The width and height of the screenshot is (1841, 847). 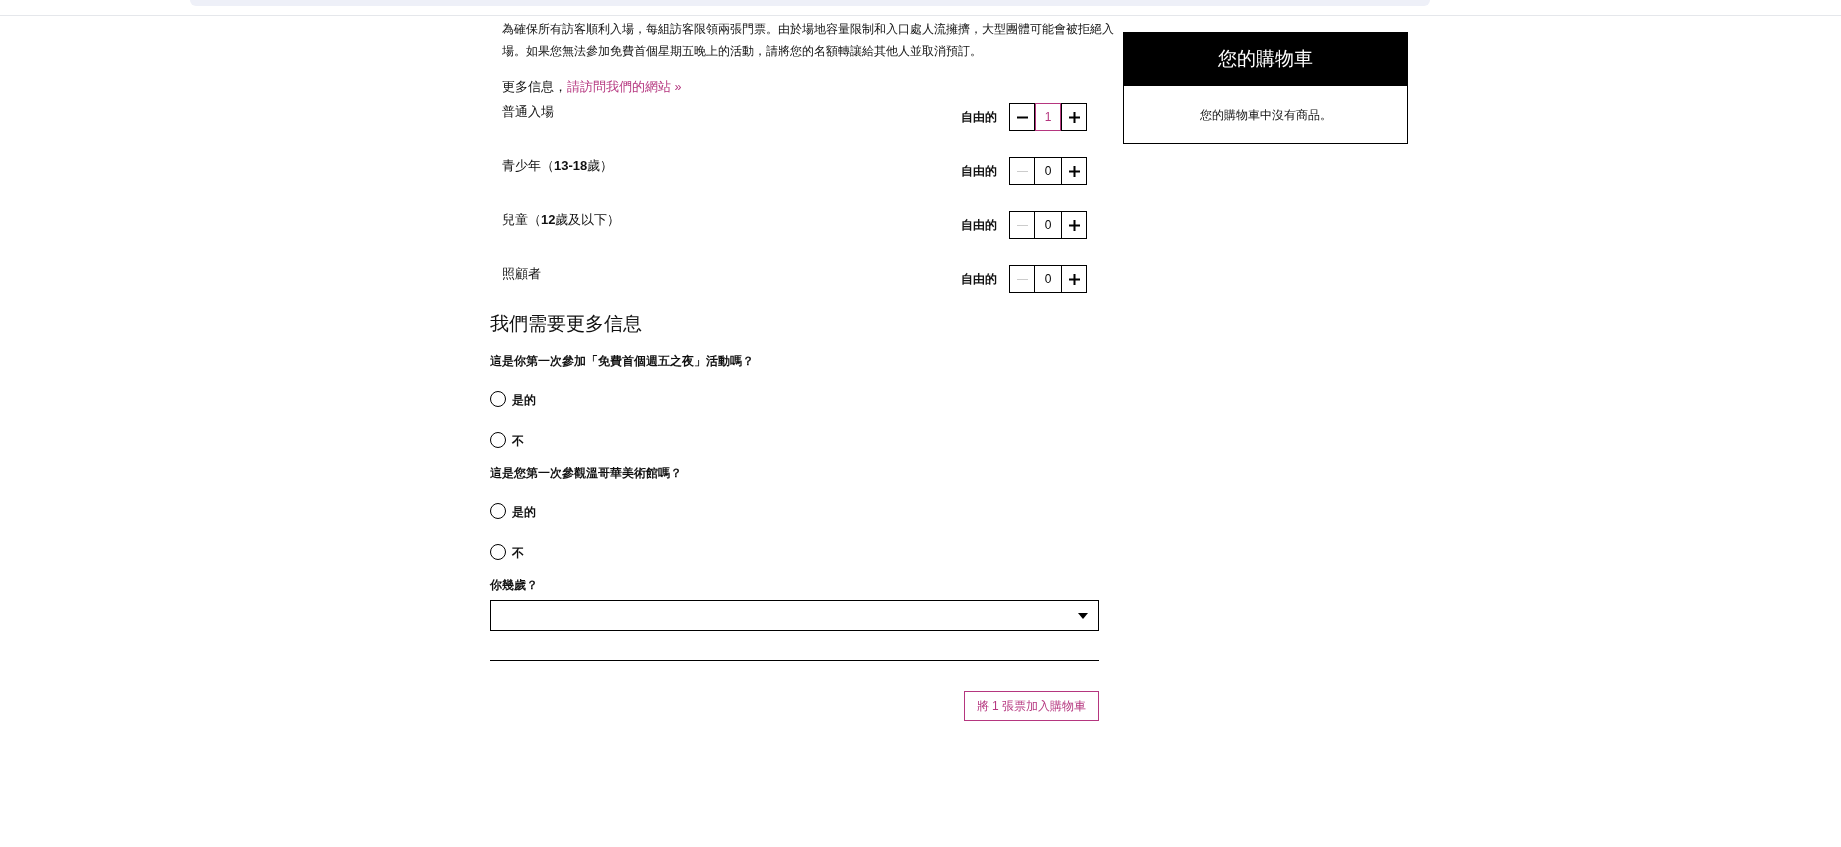 What do you see at coordinates (586, 473) in the screenshot?
I see `question-label: 這是您第一次參觀溫哥華美術館嗎？` at bounding box center [586, 473].